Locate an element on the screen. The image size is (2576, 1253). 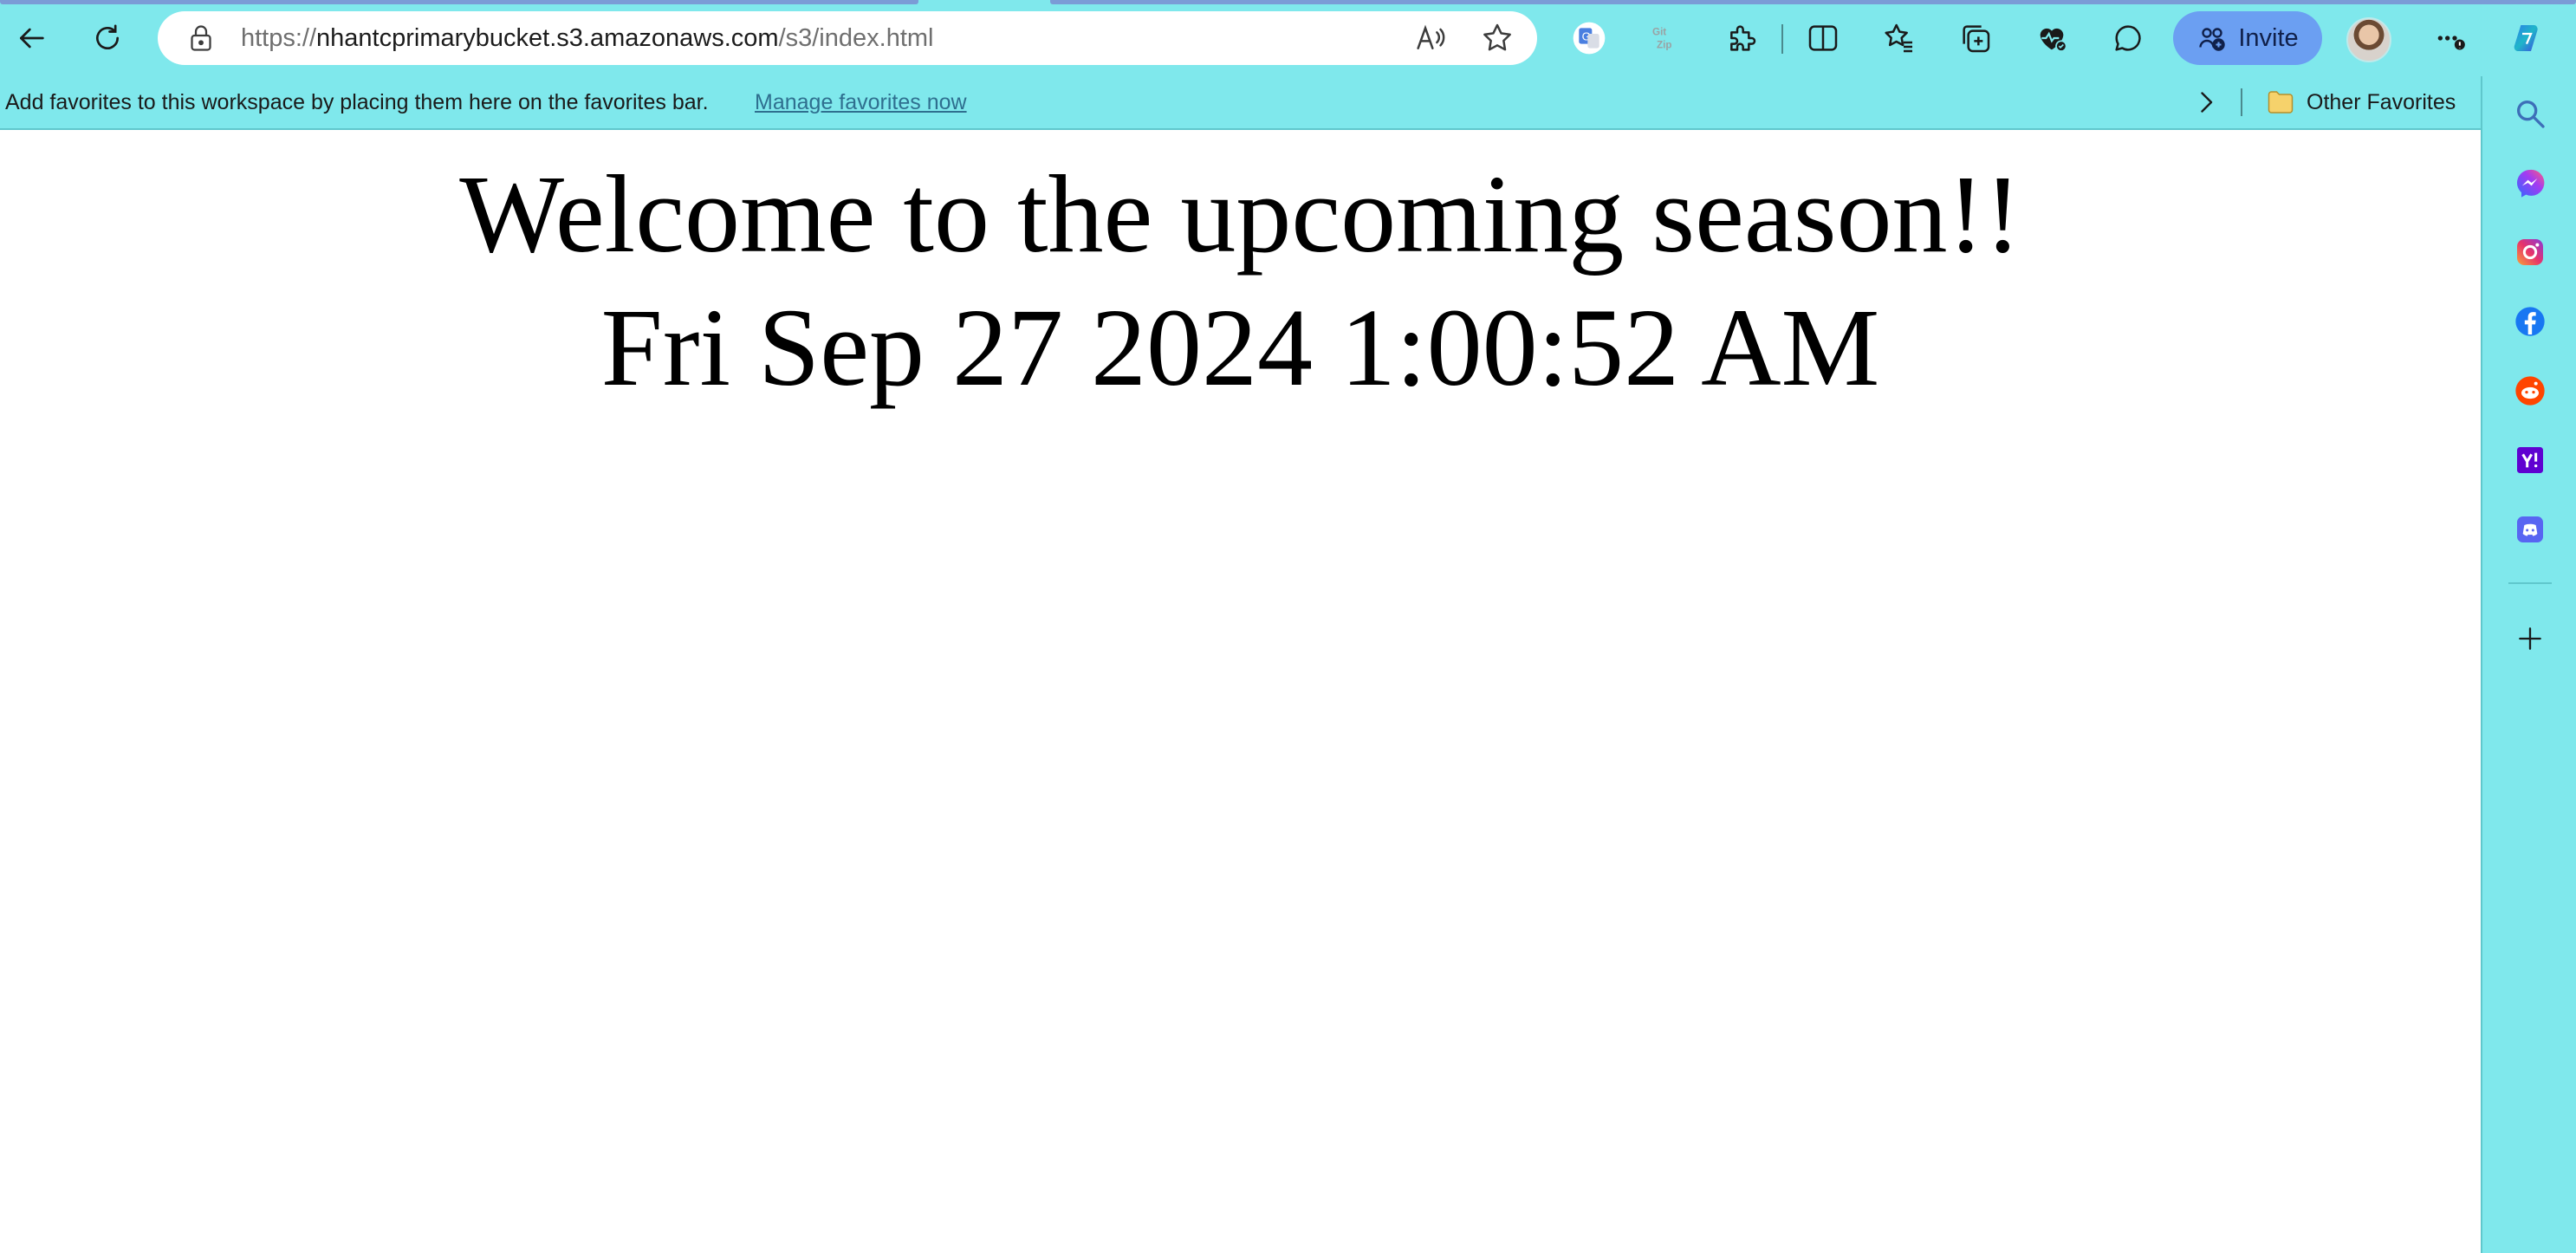
url-path: /s3/index.html is located at coordinates (856, 38).